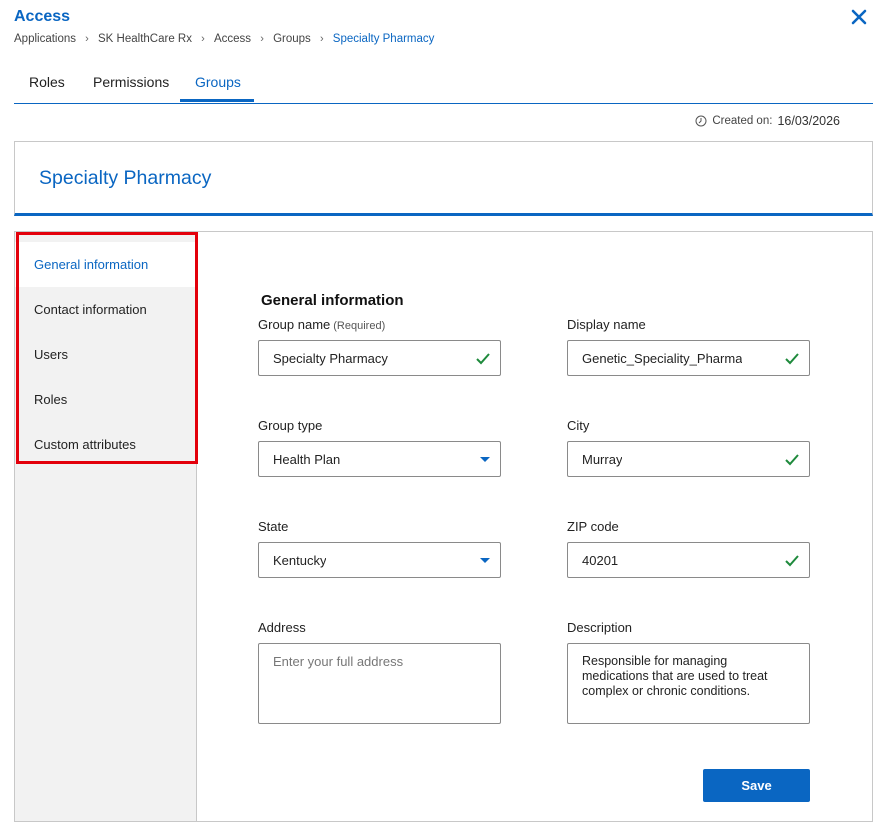  Describe the element at coordinates (294, 324) in the screenshot. I see `group-name-label-text: Group name` at that location.